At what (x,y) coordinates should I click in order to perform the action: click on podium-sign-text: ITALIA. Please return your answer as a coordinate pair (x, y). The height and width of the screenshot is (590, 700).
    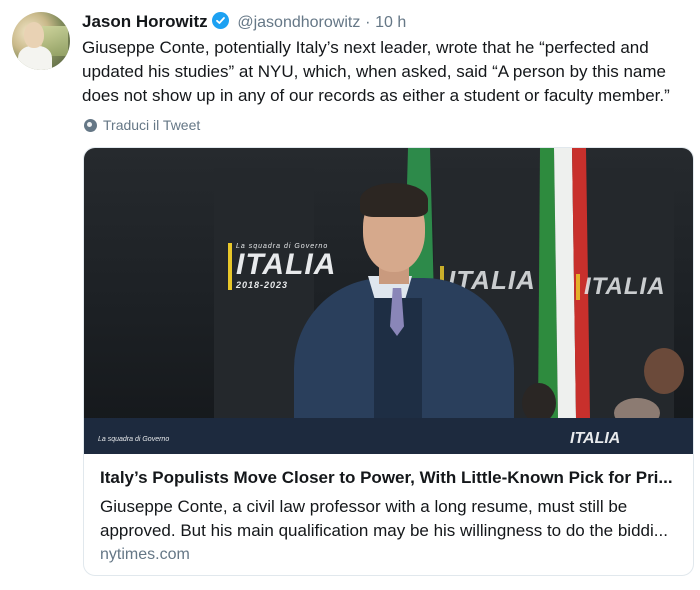
    Looking at the image, I should click on (595, 438).